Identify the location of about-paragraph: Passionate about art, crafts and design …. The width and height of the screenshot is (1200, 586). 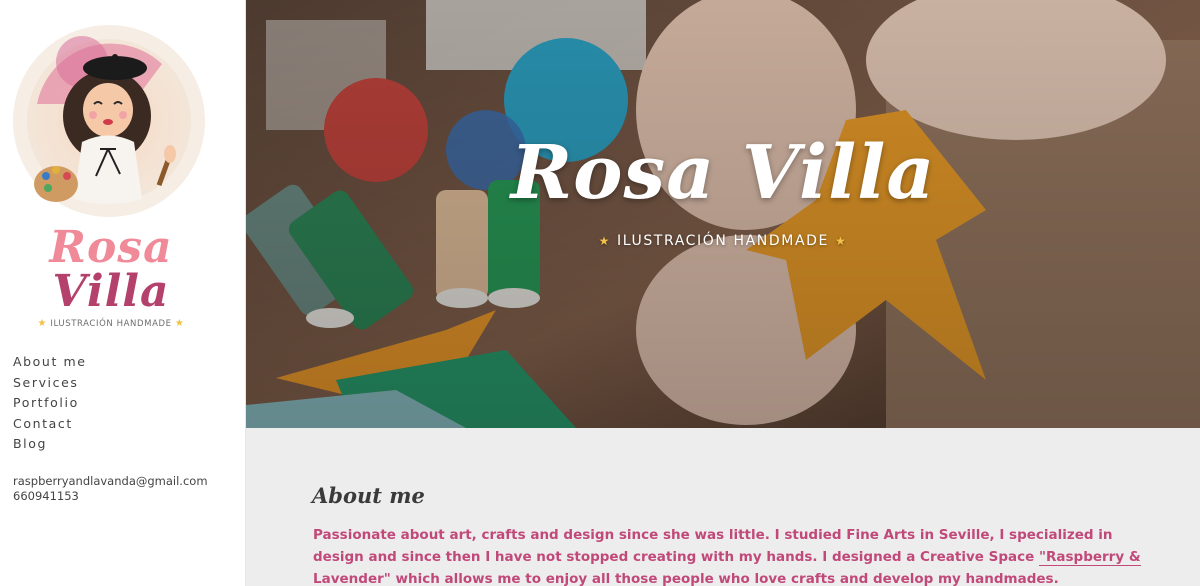
(738, 555).